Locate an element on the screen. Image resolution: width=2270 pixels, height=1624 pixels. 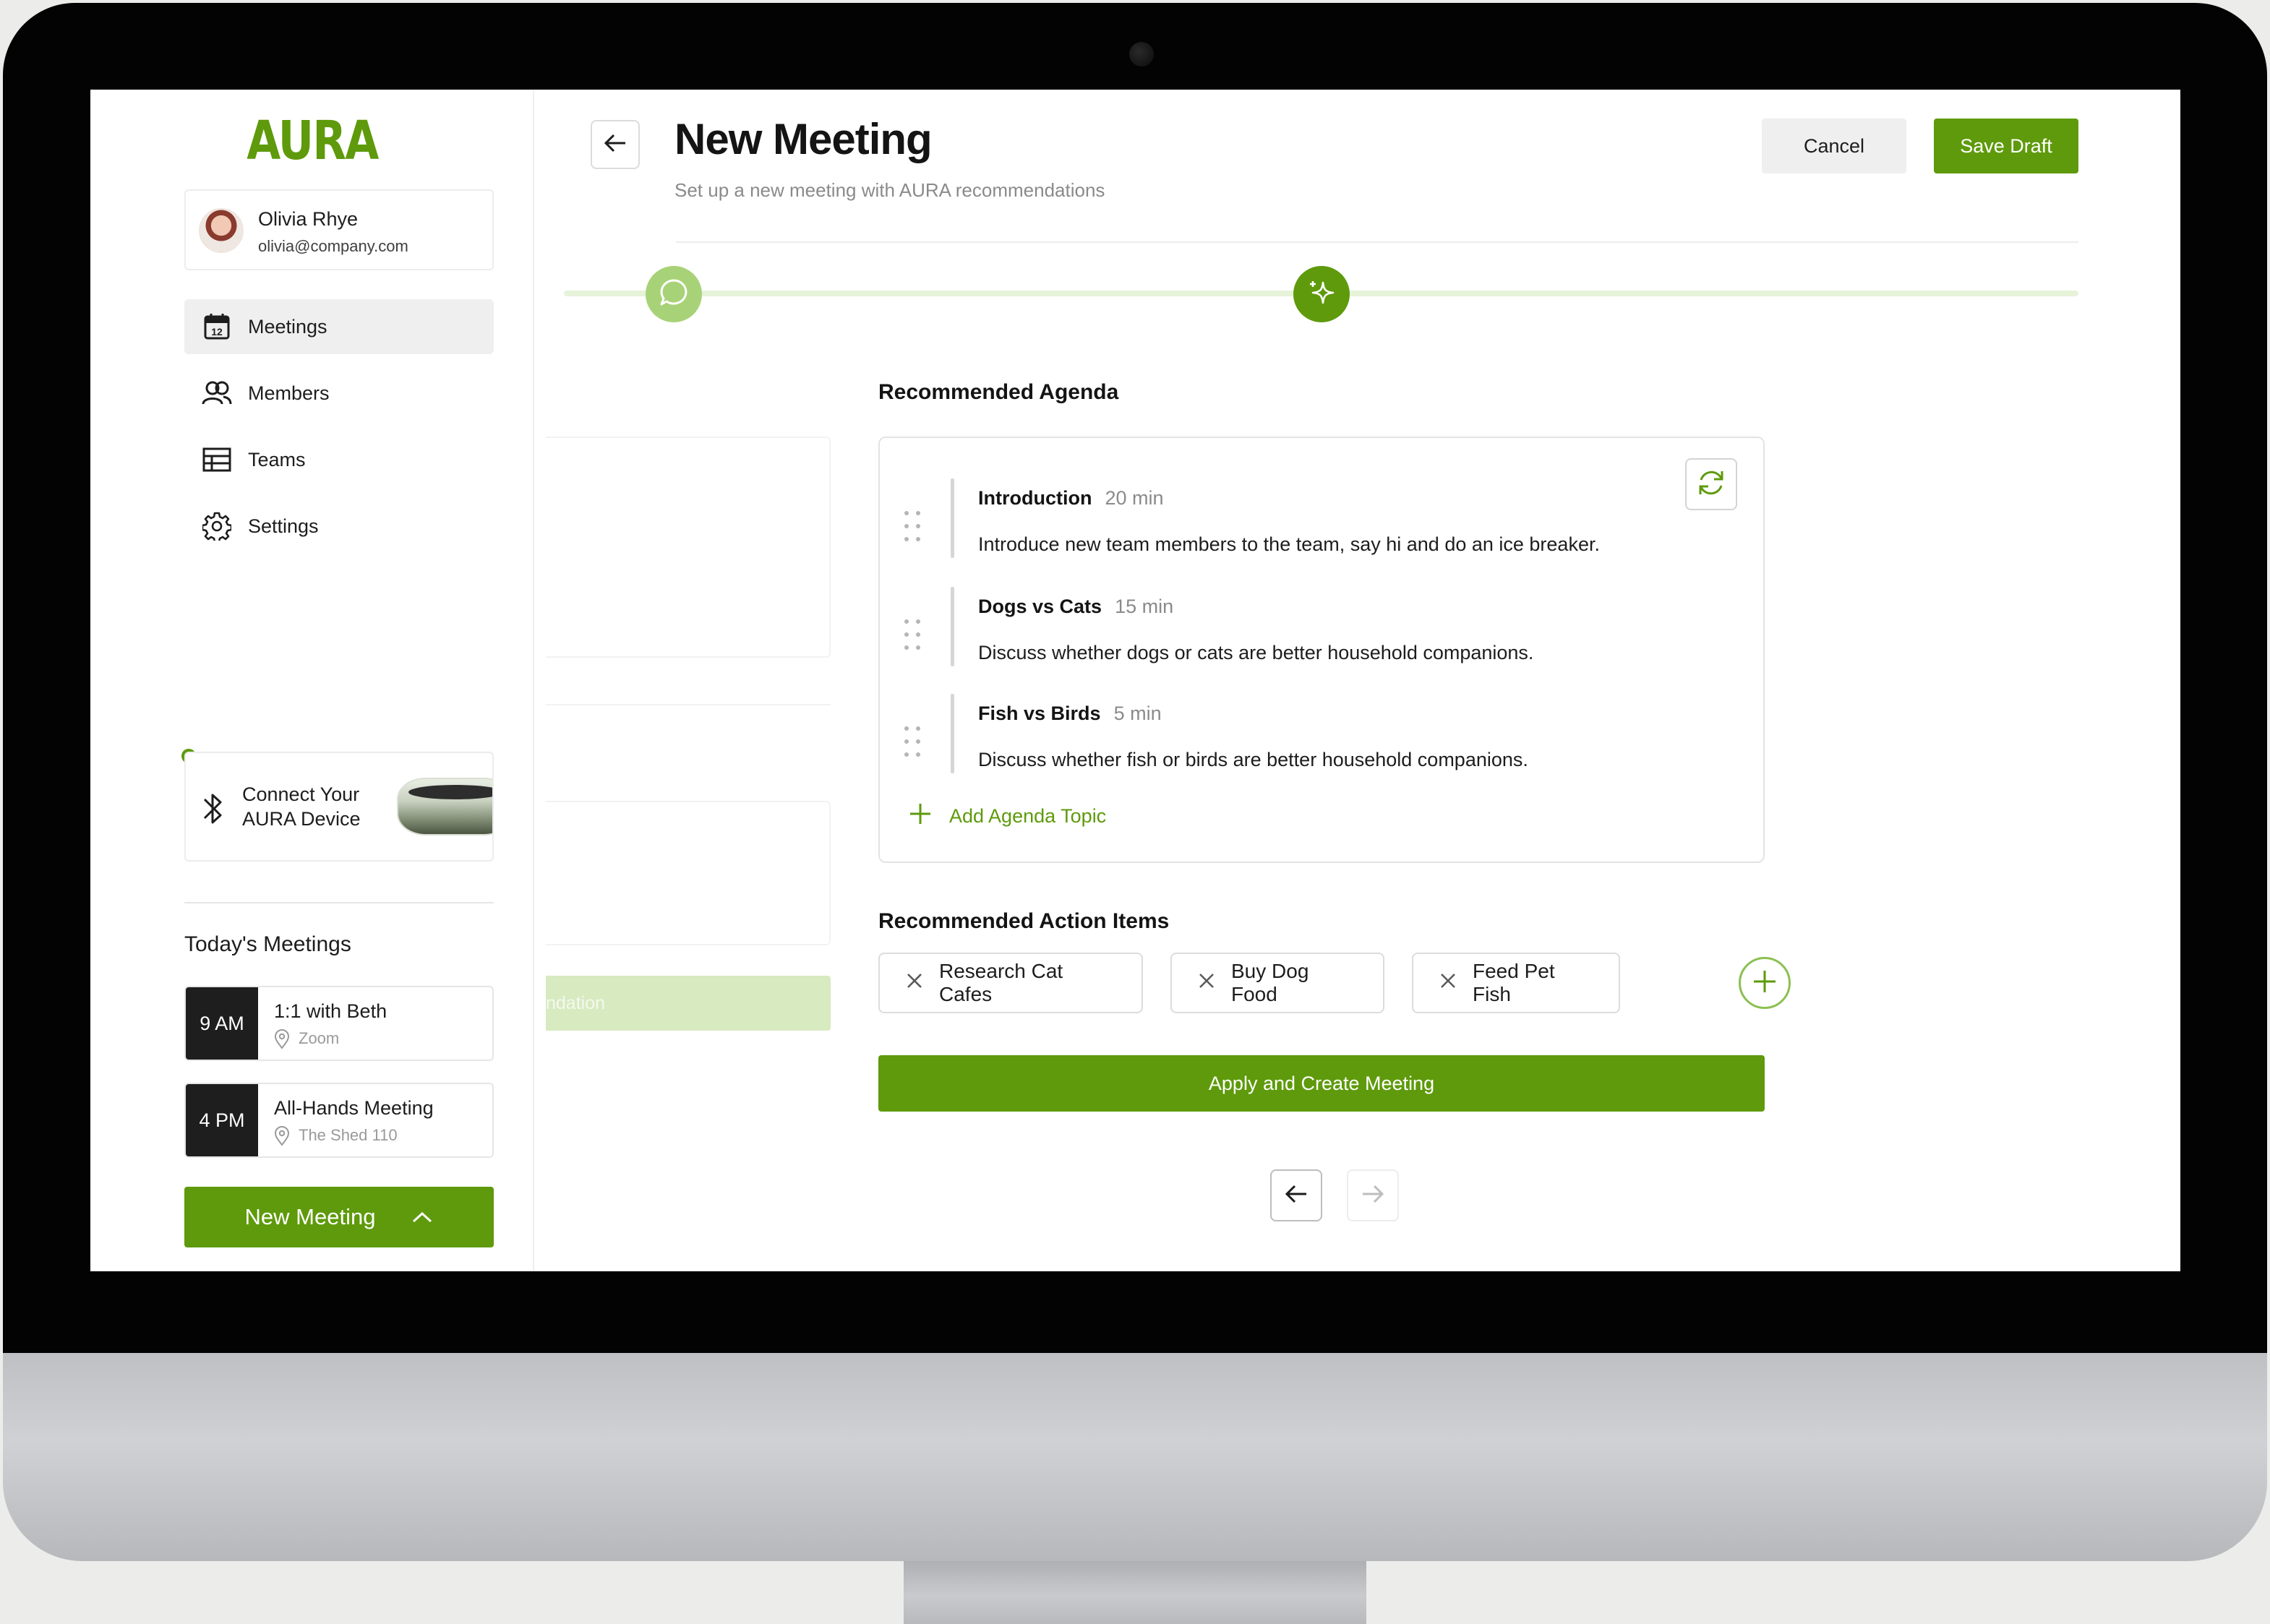
chat-bubble-icon is located at coordinates (674, 294).